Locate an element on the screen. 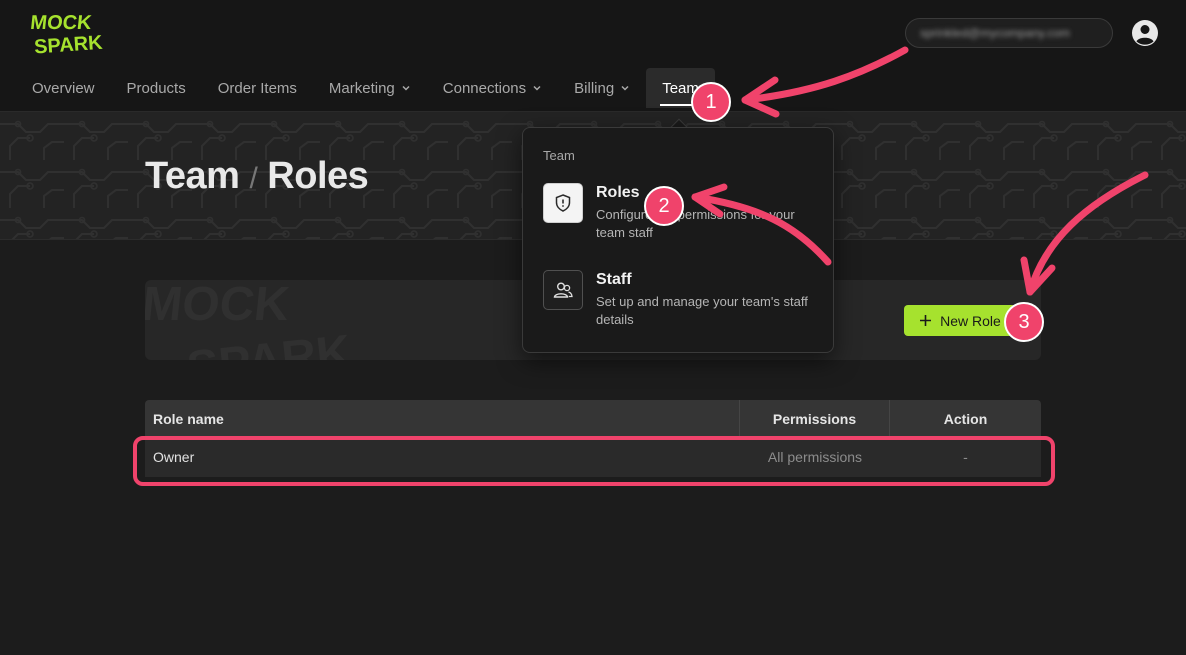  dropdown-item-staff-title: Staff is located at coordinates (614, 279).